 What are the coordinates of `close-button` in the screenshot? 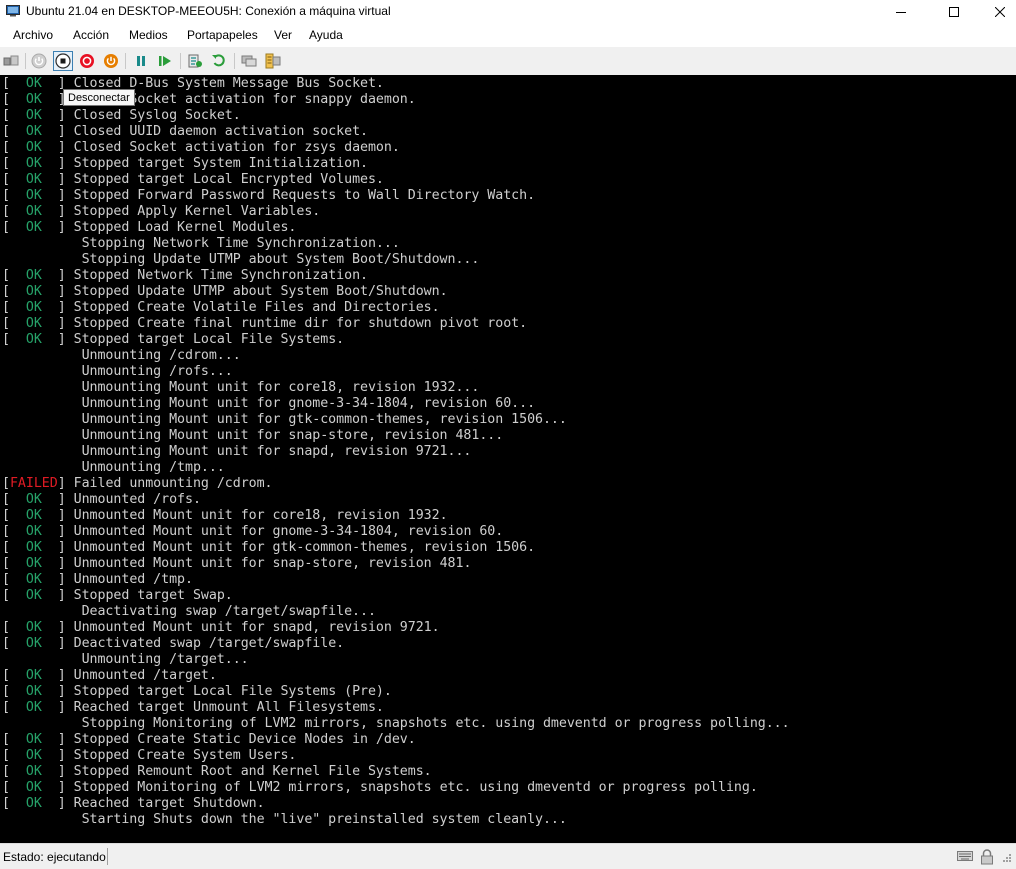 It's located at (996, 11).